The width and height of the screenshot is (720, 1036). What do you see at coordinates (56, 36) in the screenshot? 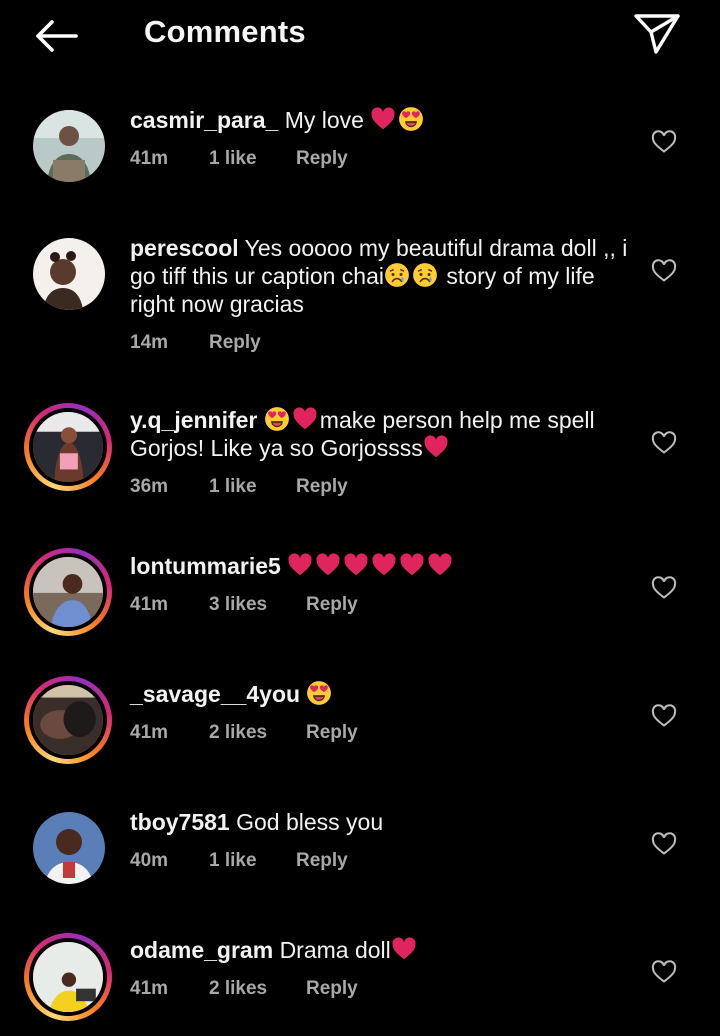
I see `back-arrow-icon` at bounding box center [56, 36].